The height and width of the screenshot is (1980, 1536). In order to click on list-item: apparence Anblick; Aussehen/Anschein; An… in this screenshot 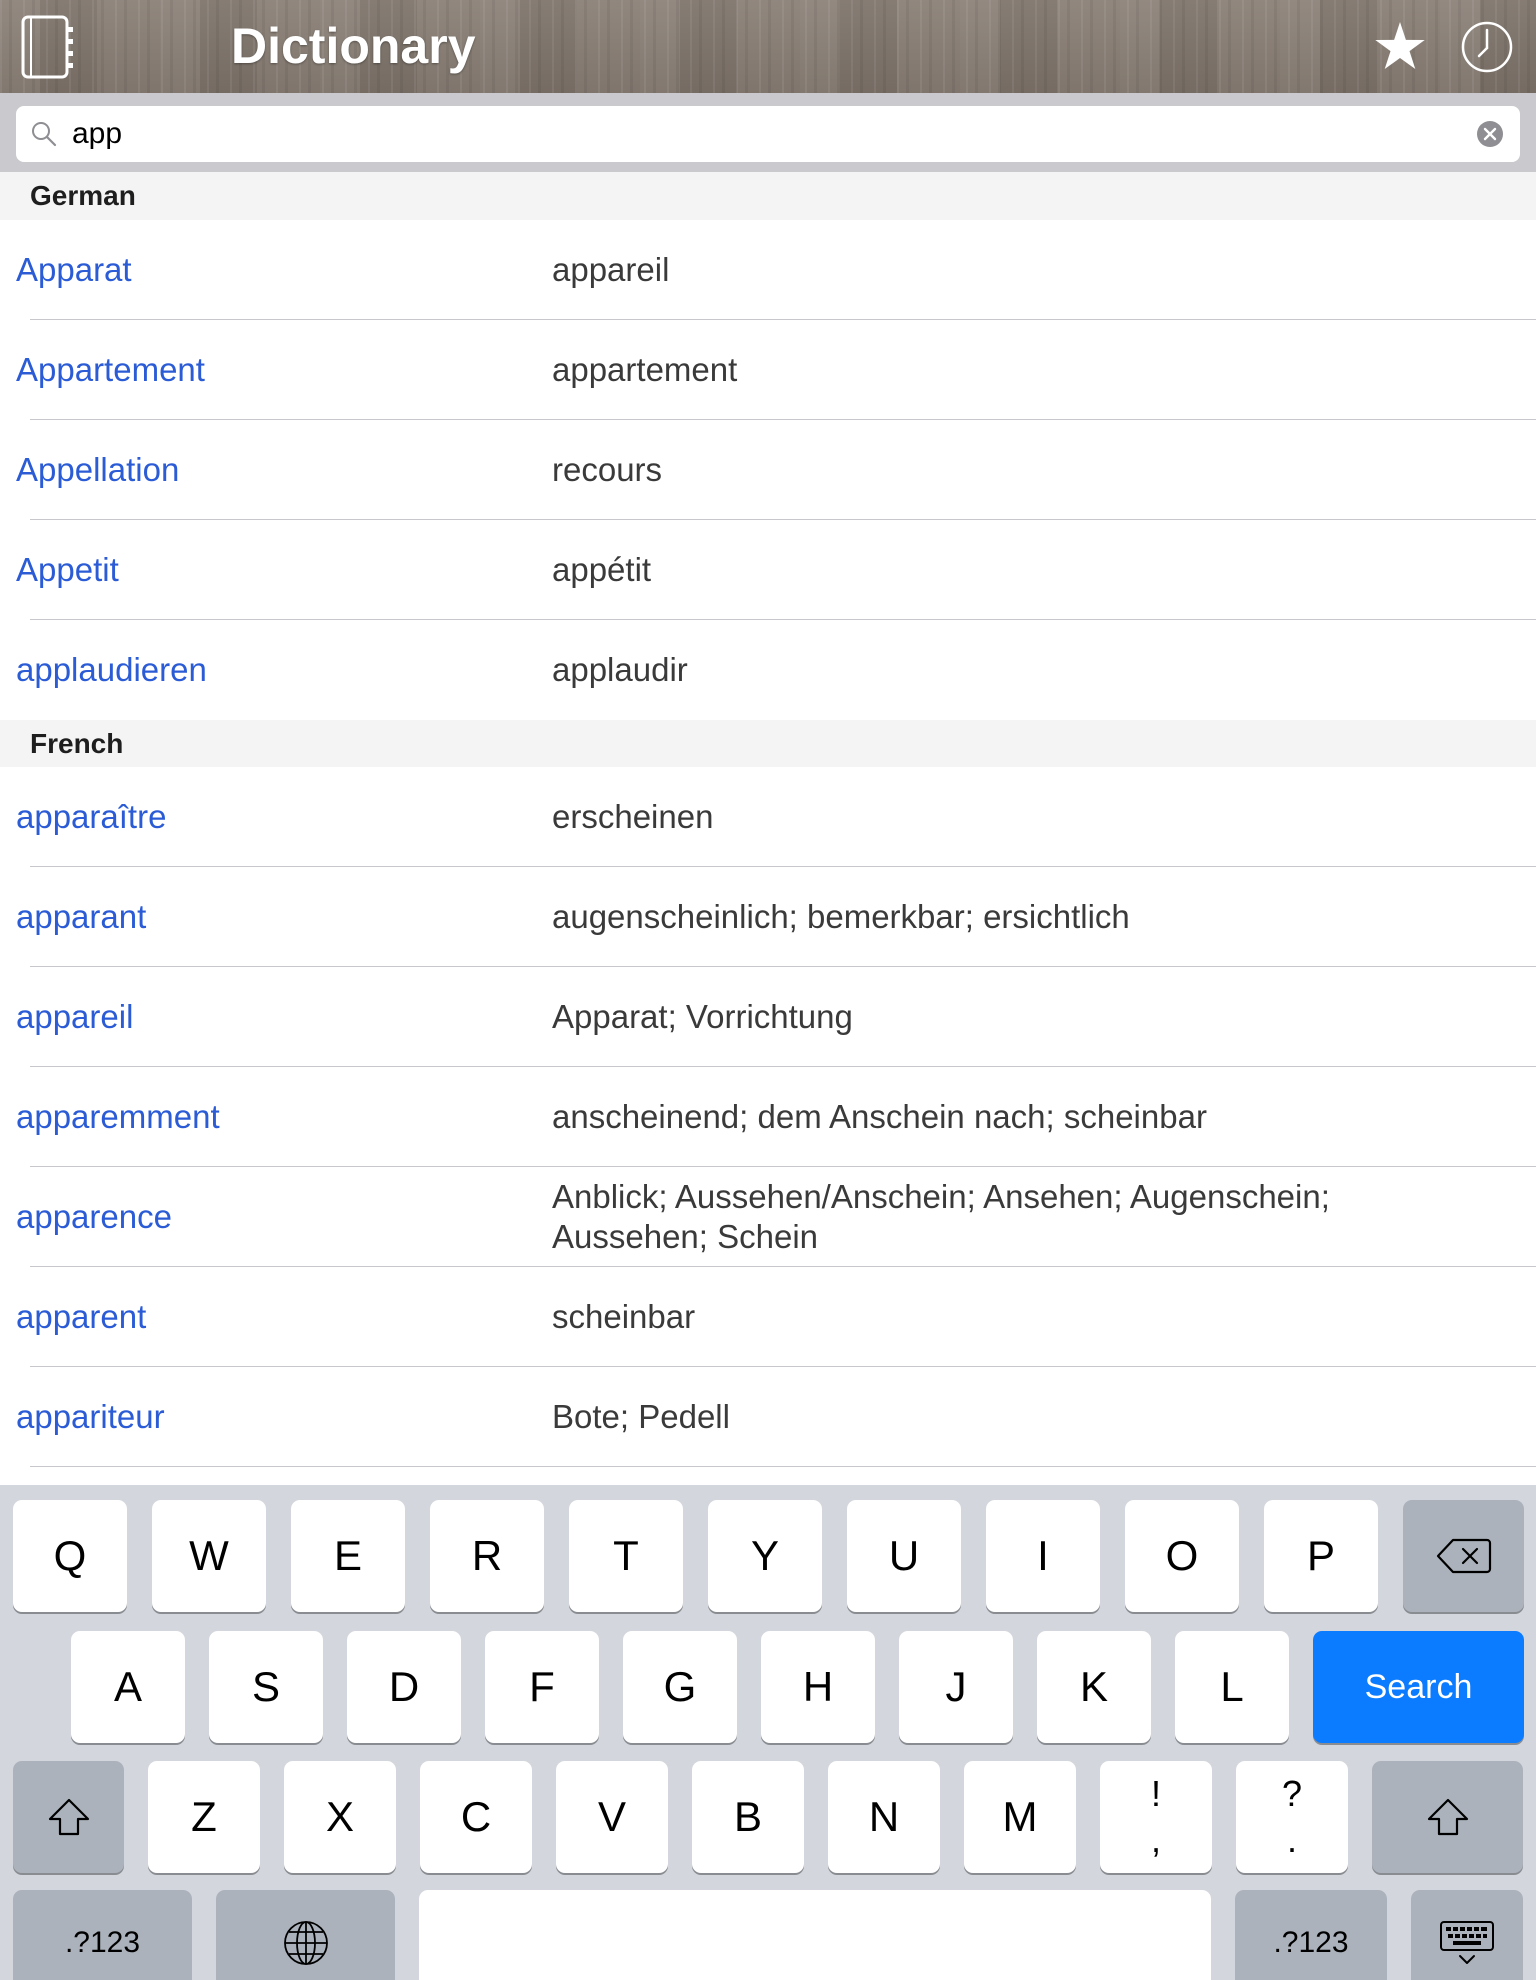, I will do `click(768, 1217)`.